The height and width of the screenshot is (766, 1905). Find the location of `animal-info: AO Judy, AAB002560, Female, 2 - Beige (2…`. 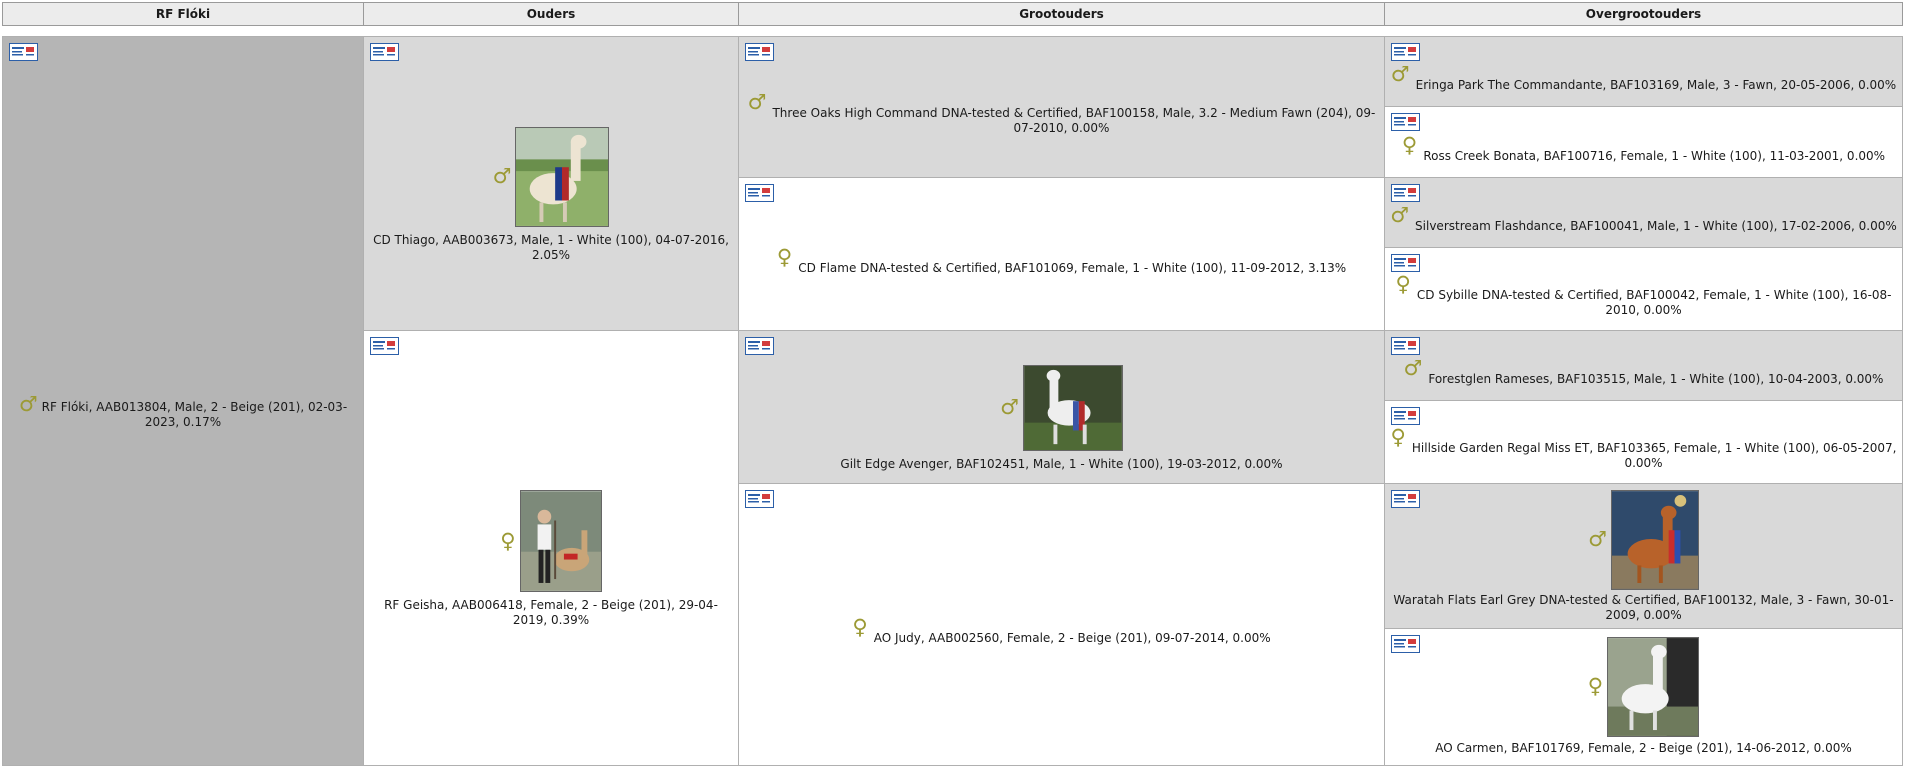

animal-info: AO Judy, AAB002560, Female, 2 - Beige (2… is located at coordinates (1072, 638).